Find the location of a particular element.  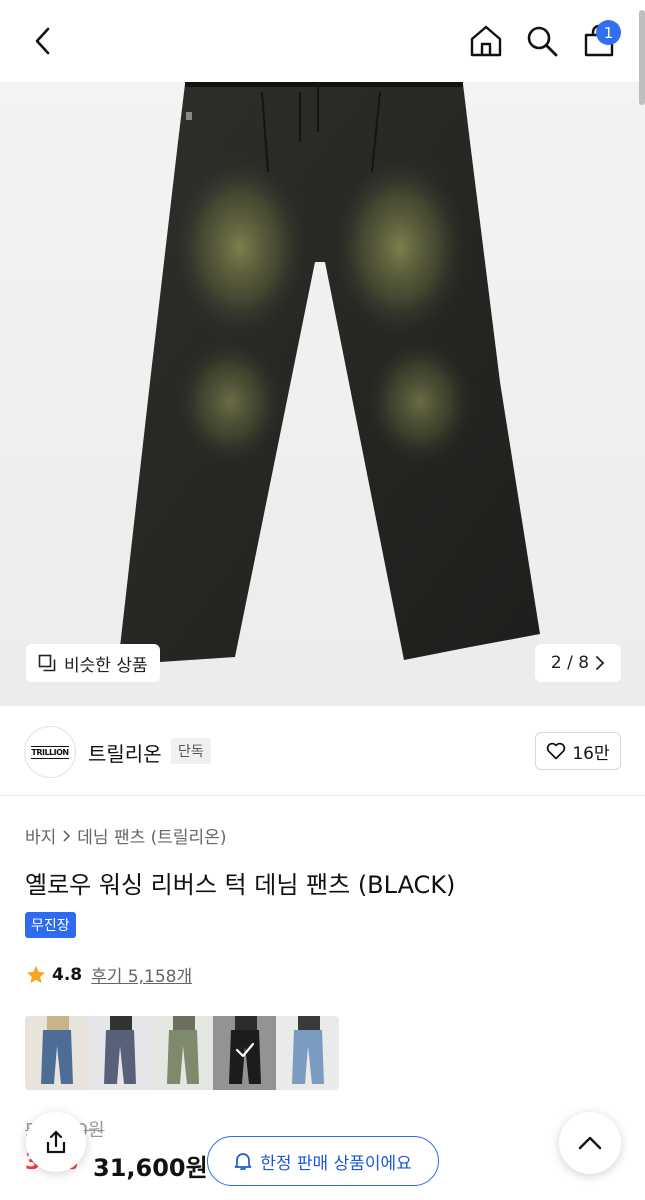

product-title: 옐로우 워싱 리버스 턱 데님 팬츠 (BLACK) is located at coordinates (240, 885).